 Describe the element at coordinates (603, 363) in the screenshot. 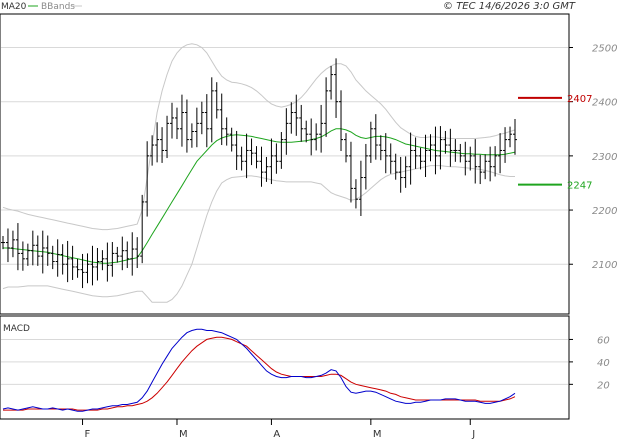

I see `macd-tick-label: 40` at that location.